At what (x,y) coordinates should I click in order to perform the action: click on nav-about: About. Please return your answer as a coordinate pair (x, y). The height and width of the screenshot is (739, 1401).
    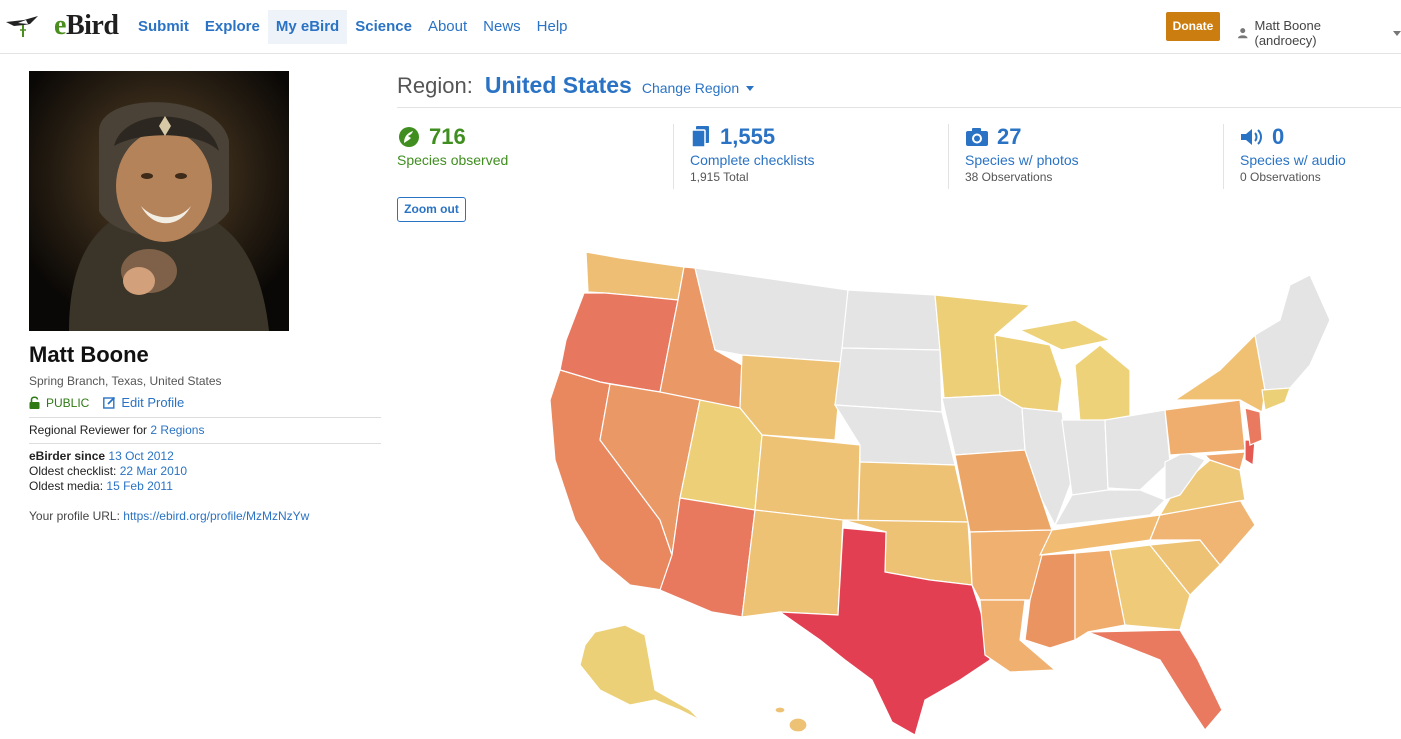
    Looking at the image, I should click on (447, 27).